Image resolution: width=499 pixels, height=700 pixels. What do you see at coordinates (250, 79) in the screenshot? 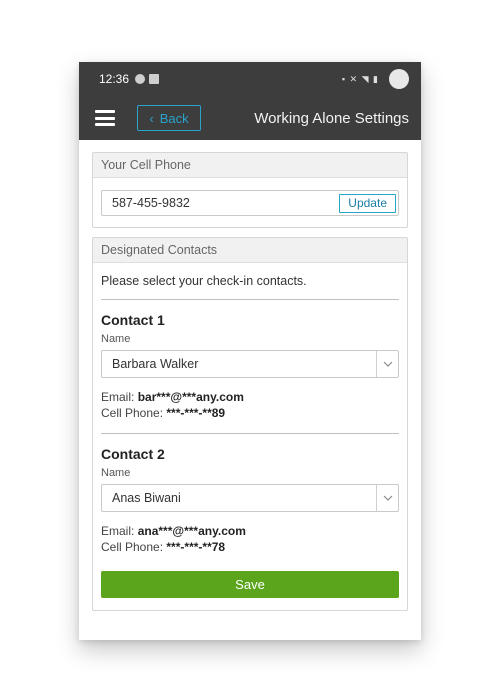
I see `status-bar: 12:36 ▪ ✕ ◥ ▮` at bounding box center [250, 79].